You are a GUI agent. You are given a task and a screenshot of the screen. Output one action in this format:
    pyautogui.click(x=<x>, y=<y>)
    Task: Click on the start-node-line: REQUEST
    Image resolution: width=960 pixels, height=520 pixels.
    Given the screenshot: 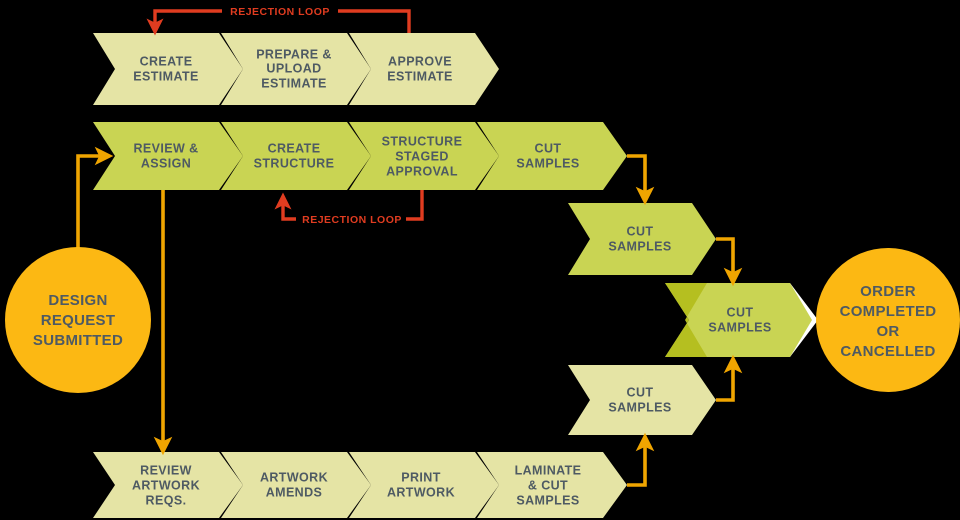 What is the action you would take?
    pyautogui.click(x=78, y=320)
    